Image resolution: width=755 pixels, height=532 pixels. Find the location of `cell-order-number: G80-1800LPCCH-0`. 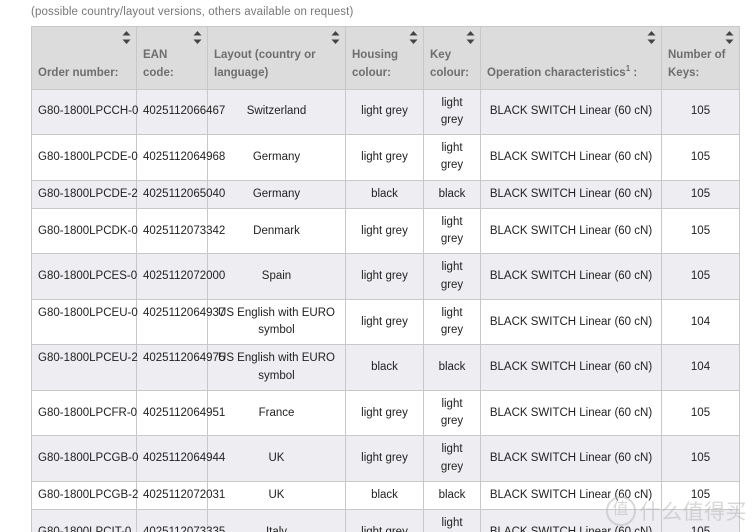

cell-order-number: G80-1800LPCCH-0 is located at coordinates (85, 112).